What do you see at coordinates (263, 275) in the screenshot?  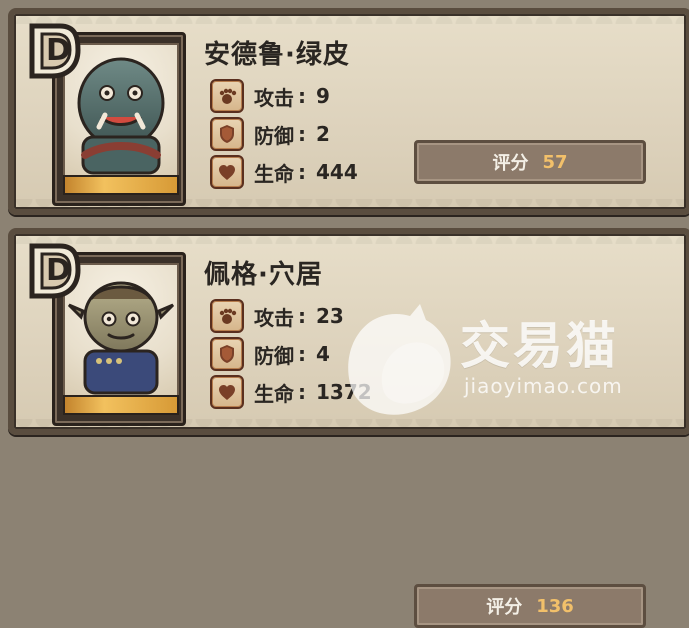 I see `unit-name: 佩格·穴居` at bounding box center [263, 275].